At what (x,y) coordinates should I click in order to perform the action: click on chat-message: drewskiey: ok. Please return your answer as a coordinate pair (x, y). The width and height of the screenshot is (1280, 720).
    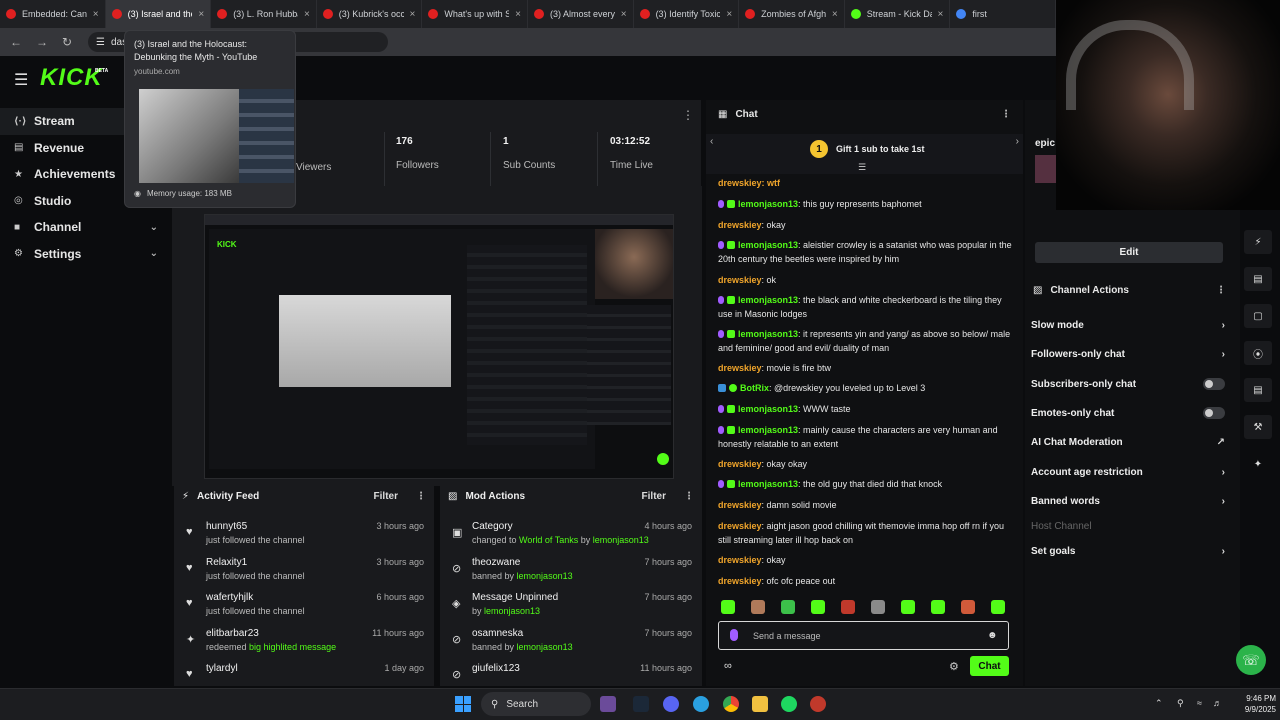
    Looking at the image, I should click on (866, 280).